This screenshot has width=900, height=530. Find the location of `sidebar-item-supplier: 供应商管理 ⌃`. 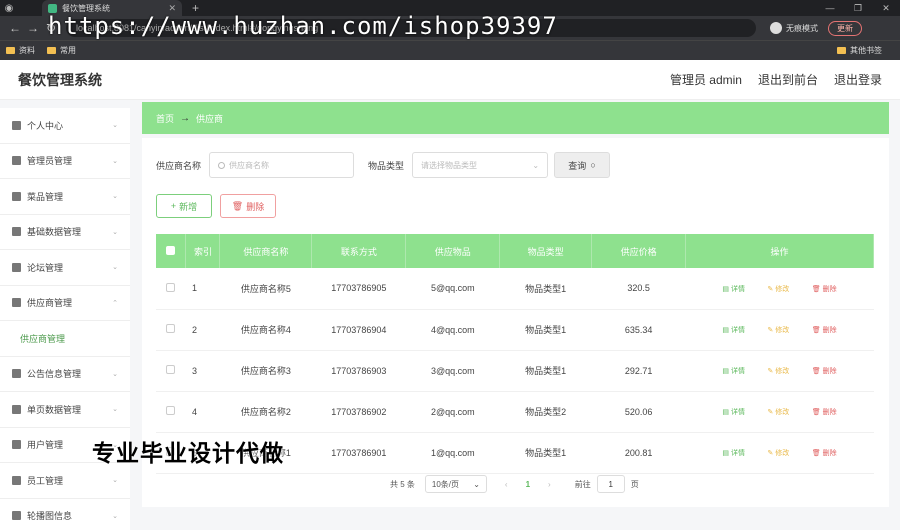

sidebar-item-supplier: 供应商管理 ⌃ is located at coordinates (65, 303).